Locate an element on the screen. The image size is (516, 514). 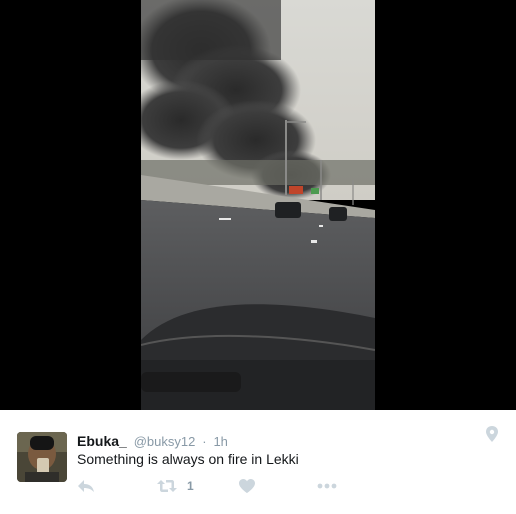
retweet-icon is located at coordinates (167, 486).